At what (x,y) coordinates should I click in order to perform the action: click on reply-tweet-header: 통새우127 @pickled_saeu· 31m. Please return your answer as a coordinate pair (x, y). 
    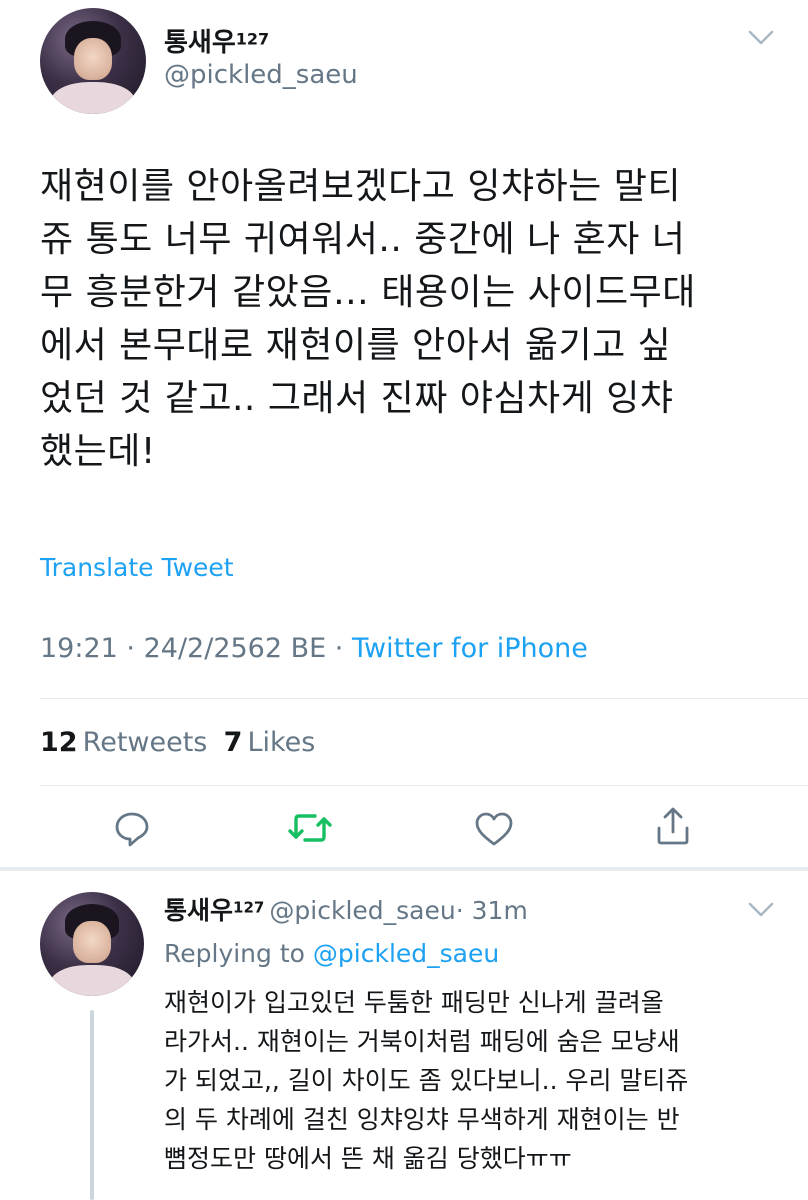
    Looking at the image, I should click on (346, 909).